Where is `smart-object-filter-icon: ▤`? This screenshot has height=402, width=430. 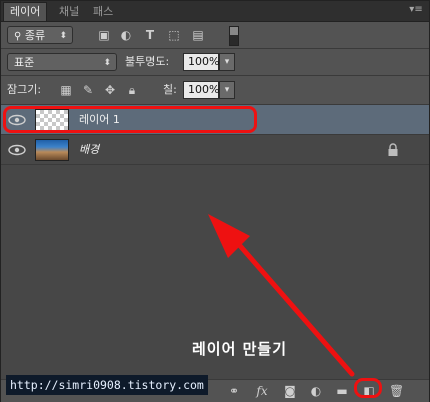 smart-object-filter-icon: ▤ is located at coordinates (198, 35).